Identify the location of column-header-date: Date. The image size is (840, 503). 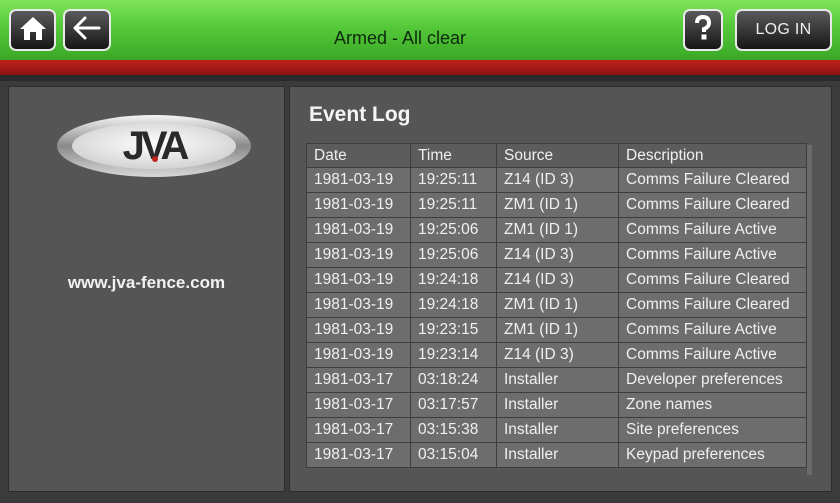
(358, 155).